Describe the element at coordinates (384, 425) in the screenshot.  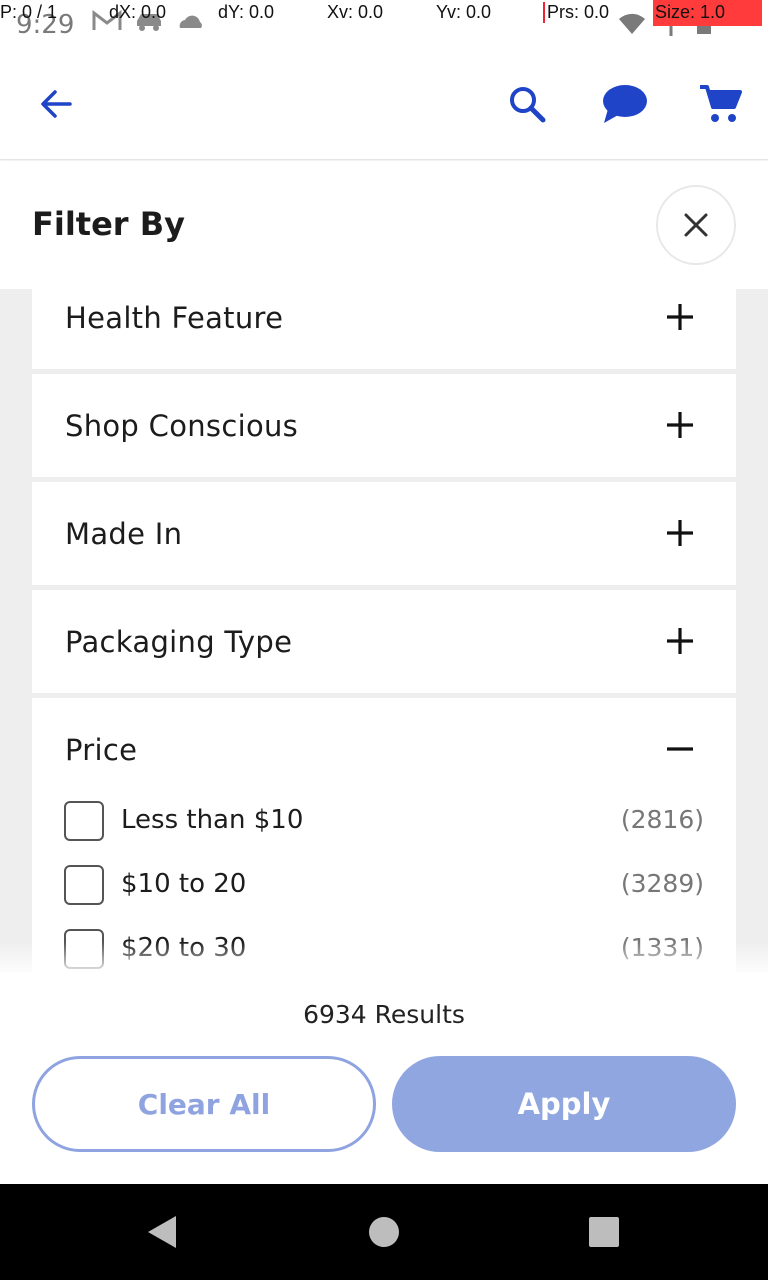
I see `filter-section-shop-conscious: Shop Conscious` at that location.